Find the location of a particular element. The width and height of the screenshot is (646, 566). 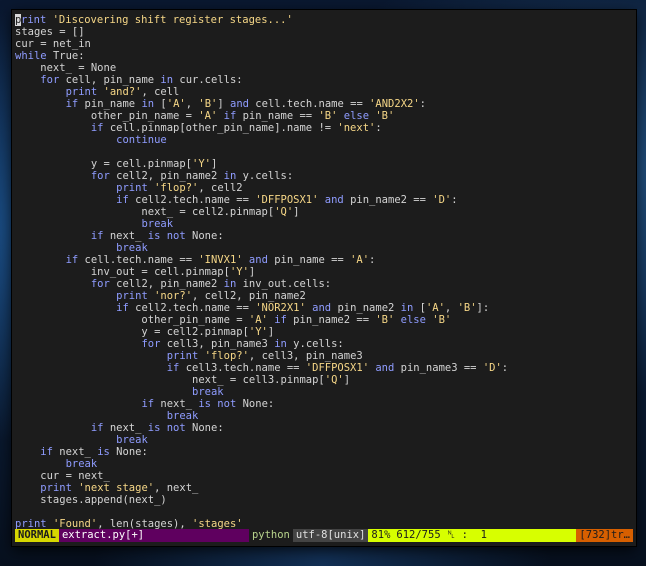

code-token: next_ = None is located at coordinates (66, 68).